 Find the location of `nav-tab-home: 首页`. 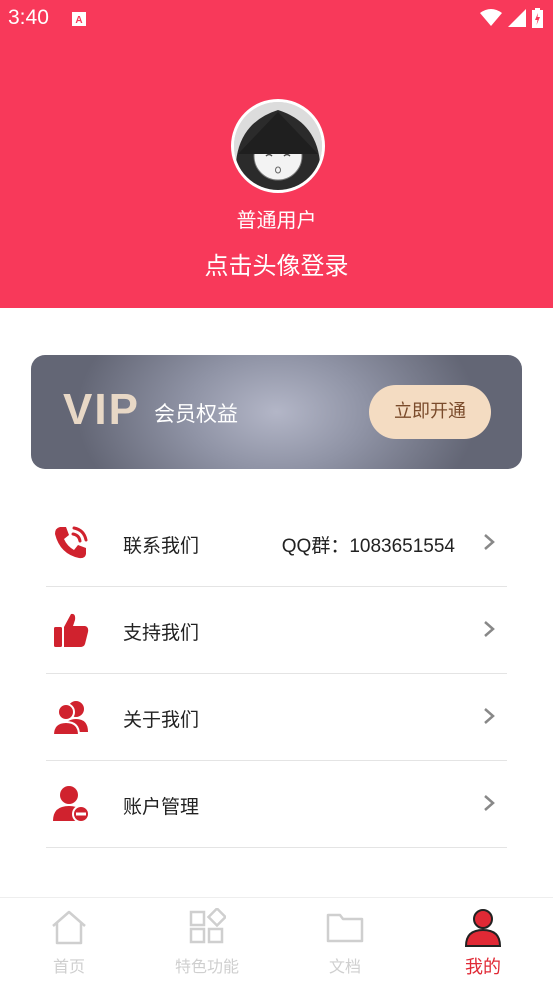

nav-tab-home: 首页 is located at coordinates (69, 941).